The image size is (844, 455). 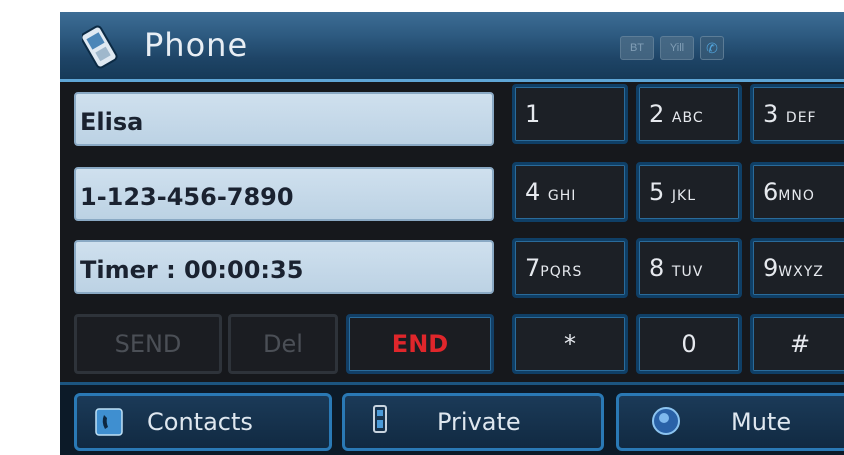 What do you see at coordinates (473, 422) in the screenshot?
I see `private-button: Private` at bounding box center [473, 422].